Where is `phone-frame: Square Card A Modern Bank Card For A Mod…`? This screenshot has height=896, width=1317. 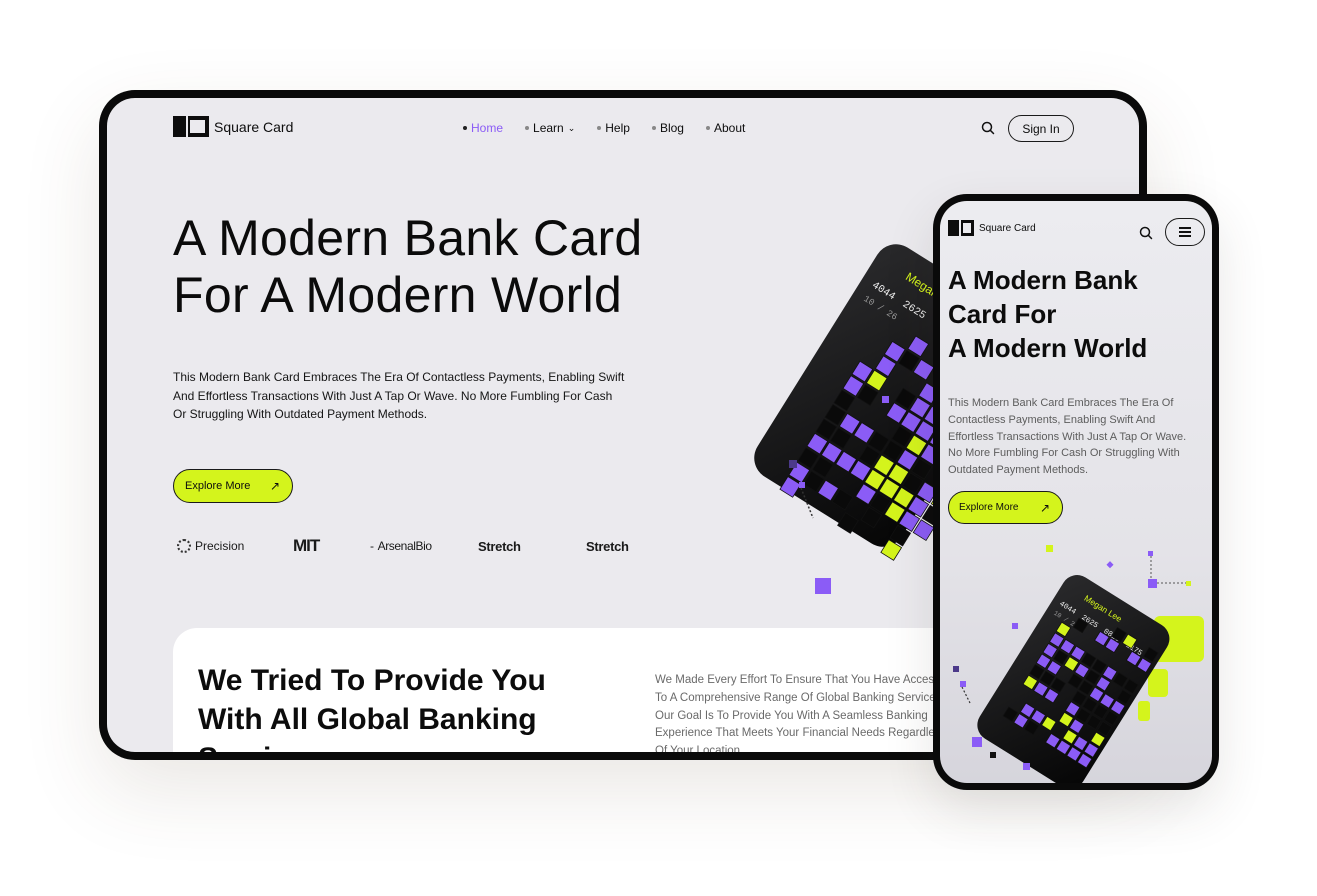 phone-frame: Square Card A Modern Bank Card For A Mod… is located at coordinates (1076, 492).